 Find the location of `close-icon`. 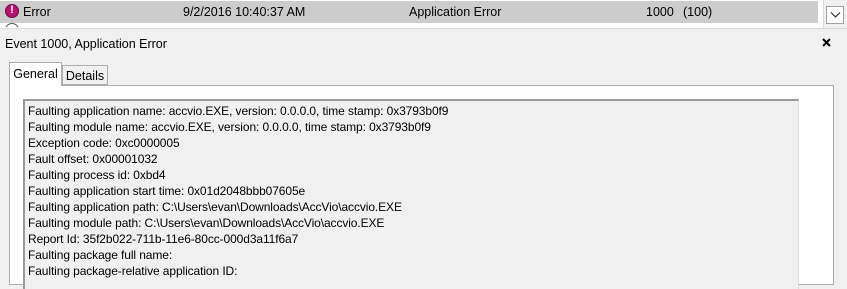

close-icon is located at coordinates (827, 43).